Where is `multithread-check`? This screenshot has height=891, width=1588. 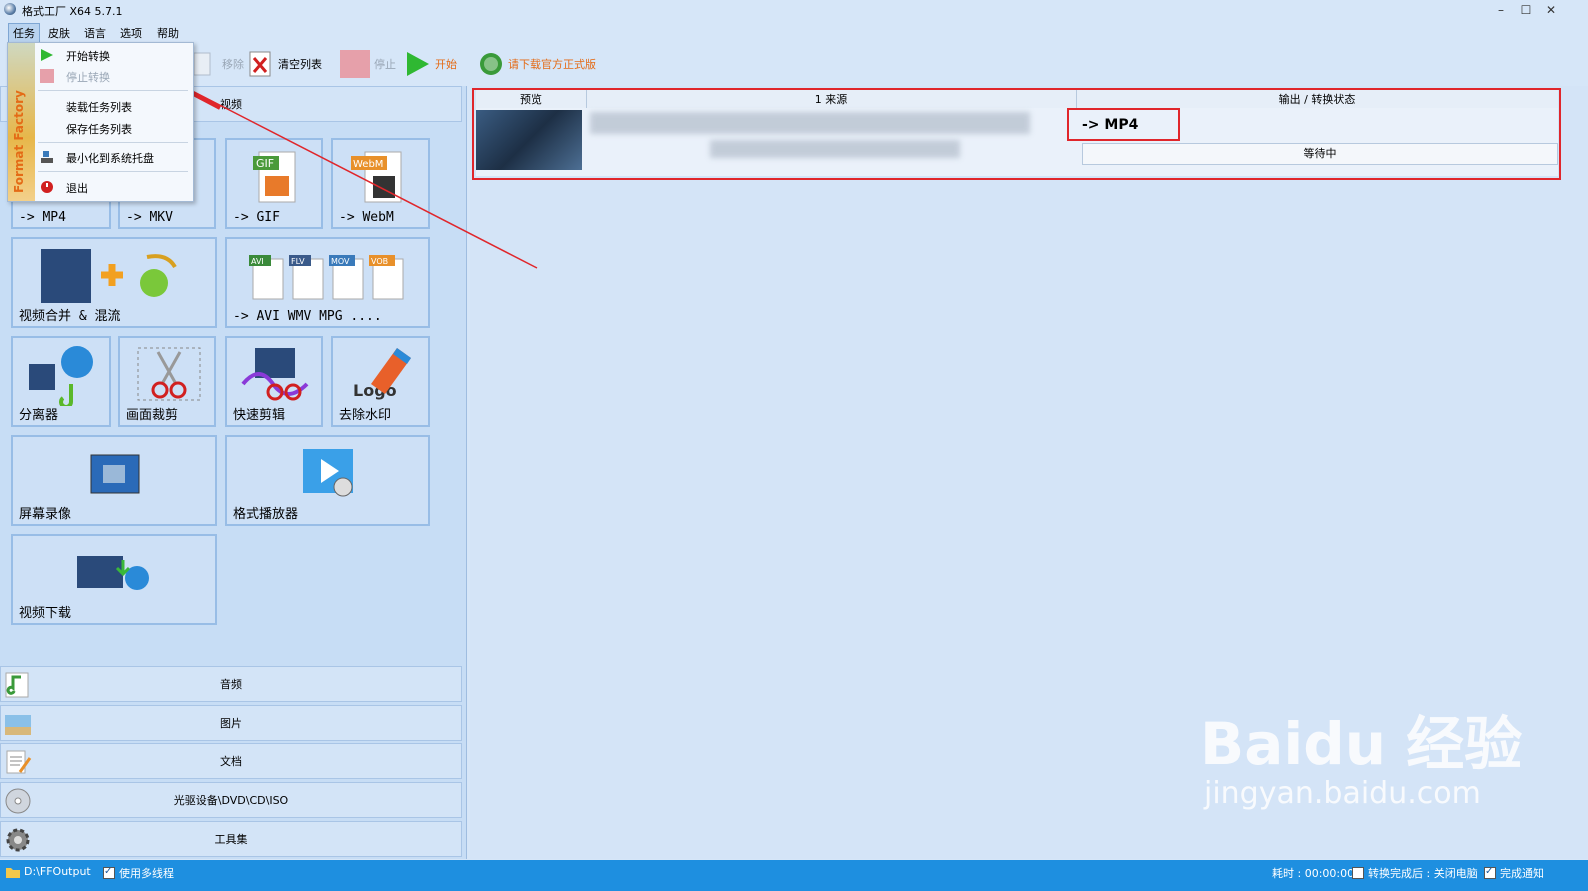
multithread-check is located at coordinates (109, 872).